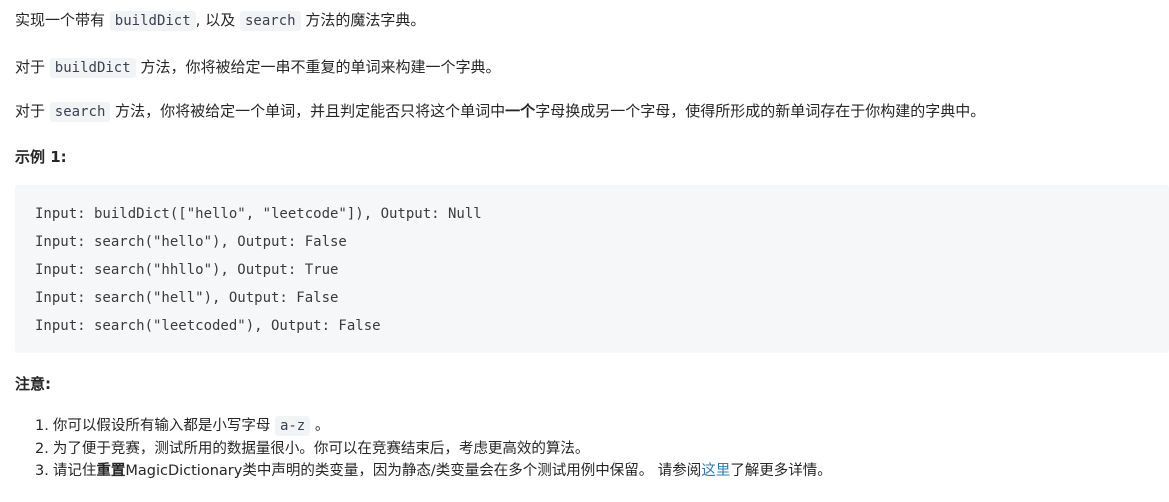 This screenshot has width=1169, height=502. Describe the element at coordinates (74, 471) in the screenshot. I see `note-text: 请记住` at that location.